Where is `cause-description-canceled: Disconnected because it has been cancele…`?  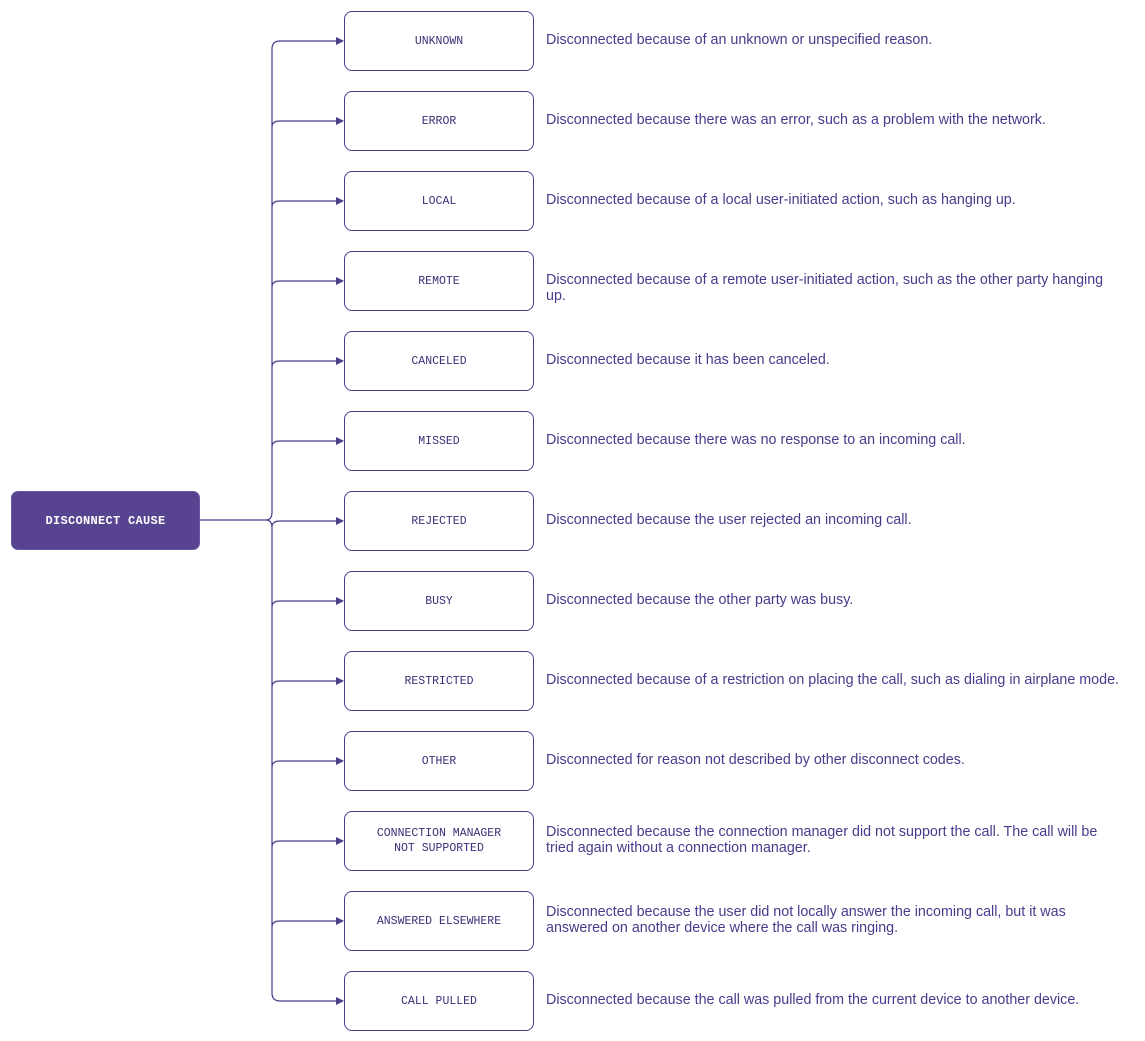
cause-description-canceled: Disconnected because it has been cancele… is located at coordinates (688, 360).